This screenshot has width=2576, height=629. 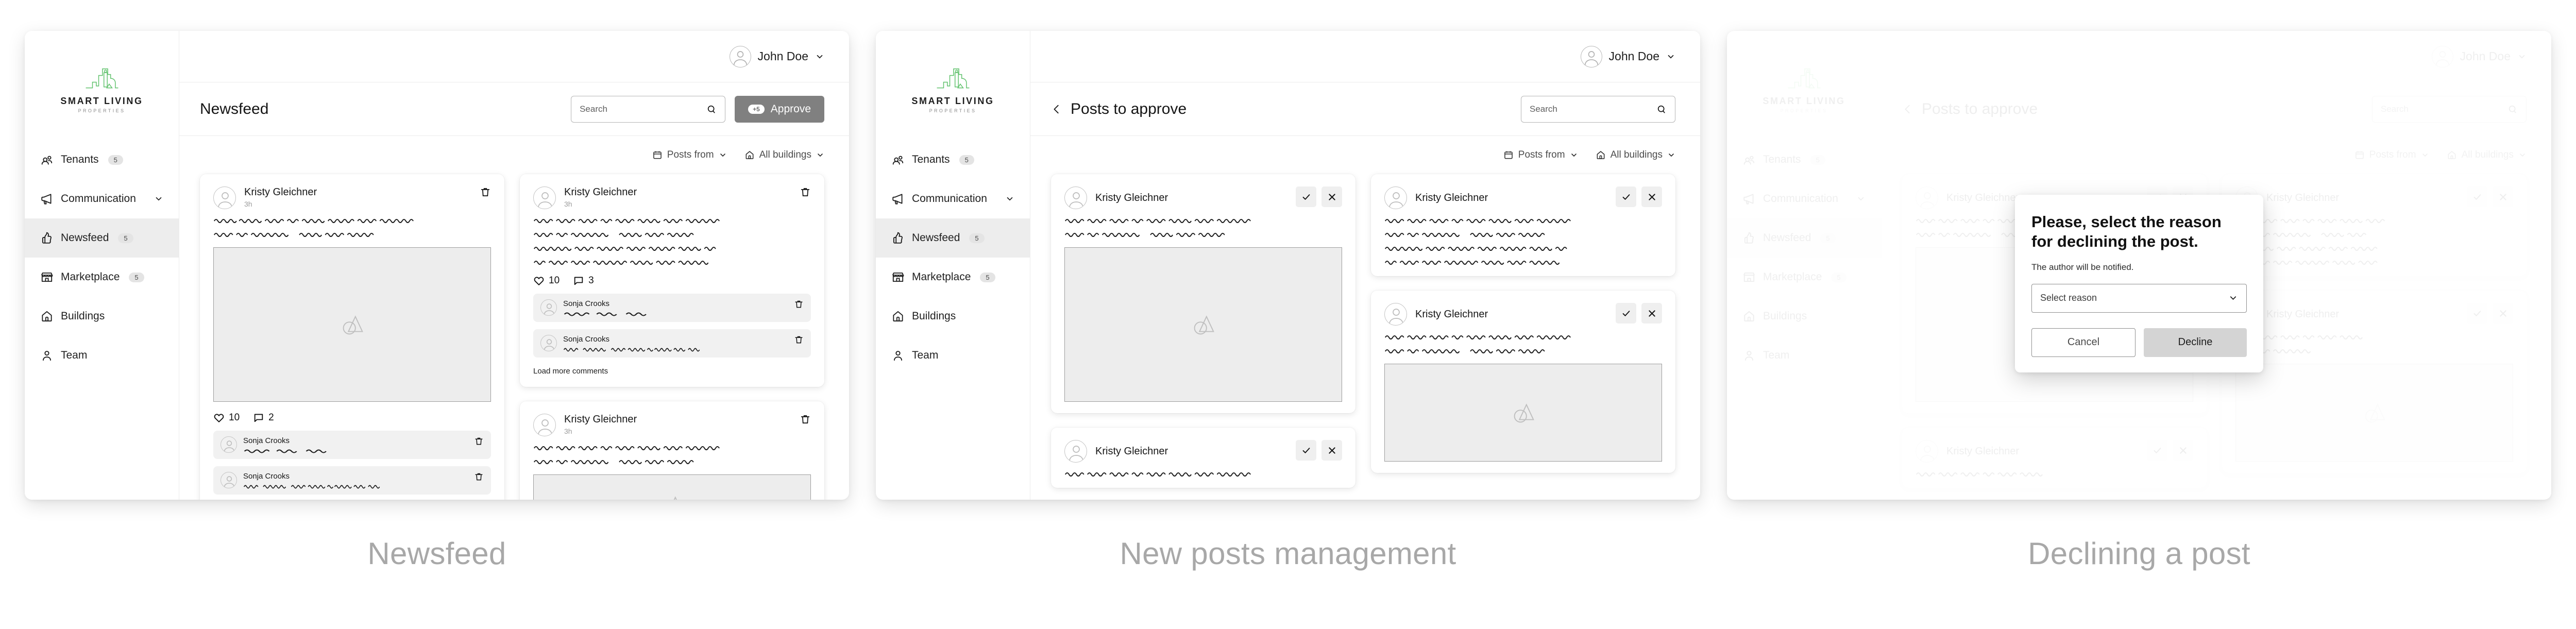 What do you see at coordinates (74, 355) in the screenshot?
I see `sidebar-item-label: Team` at bounding box center [74, 355].